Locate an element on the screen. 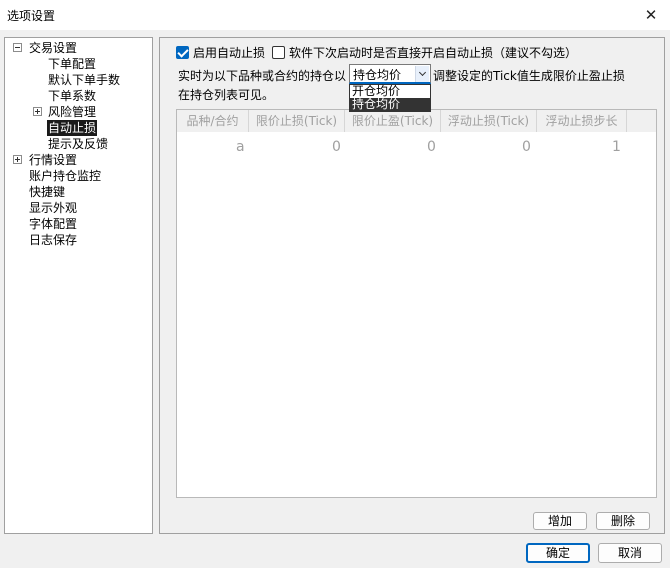 The height and width of the screenshot is (568, 670). checkbox-unchecked-icon is located at coordinates (278, 52).